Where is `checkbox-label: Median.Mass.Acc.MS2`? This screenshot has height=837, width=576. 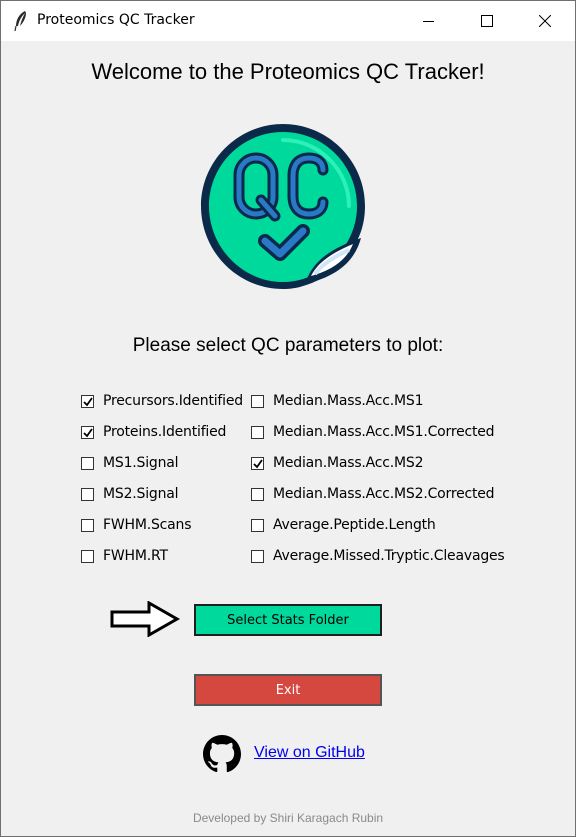
checkbox-label: Median.Mass.Acc.MS2 is located at coordinates (348, 463).